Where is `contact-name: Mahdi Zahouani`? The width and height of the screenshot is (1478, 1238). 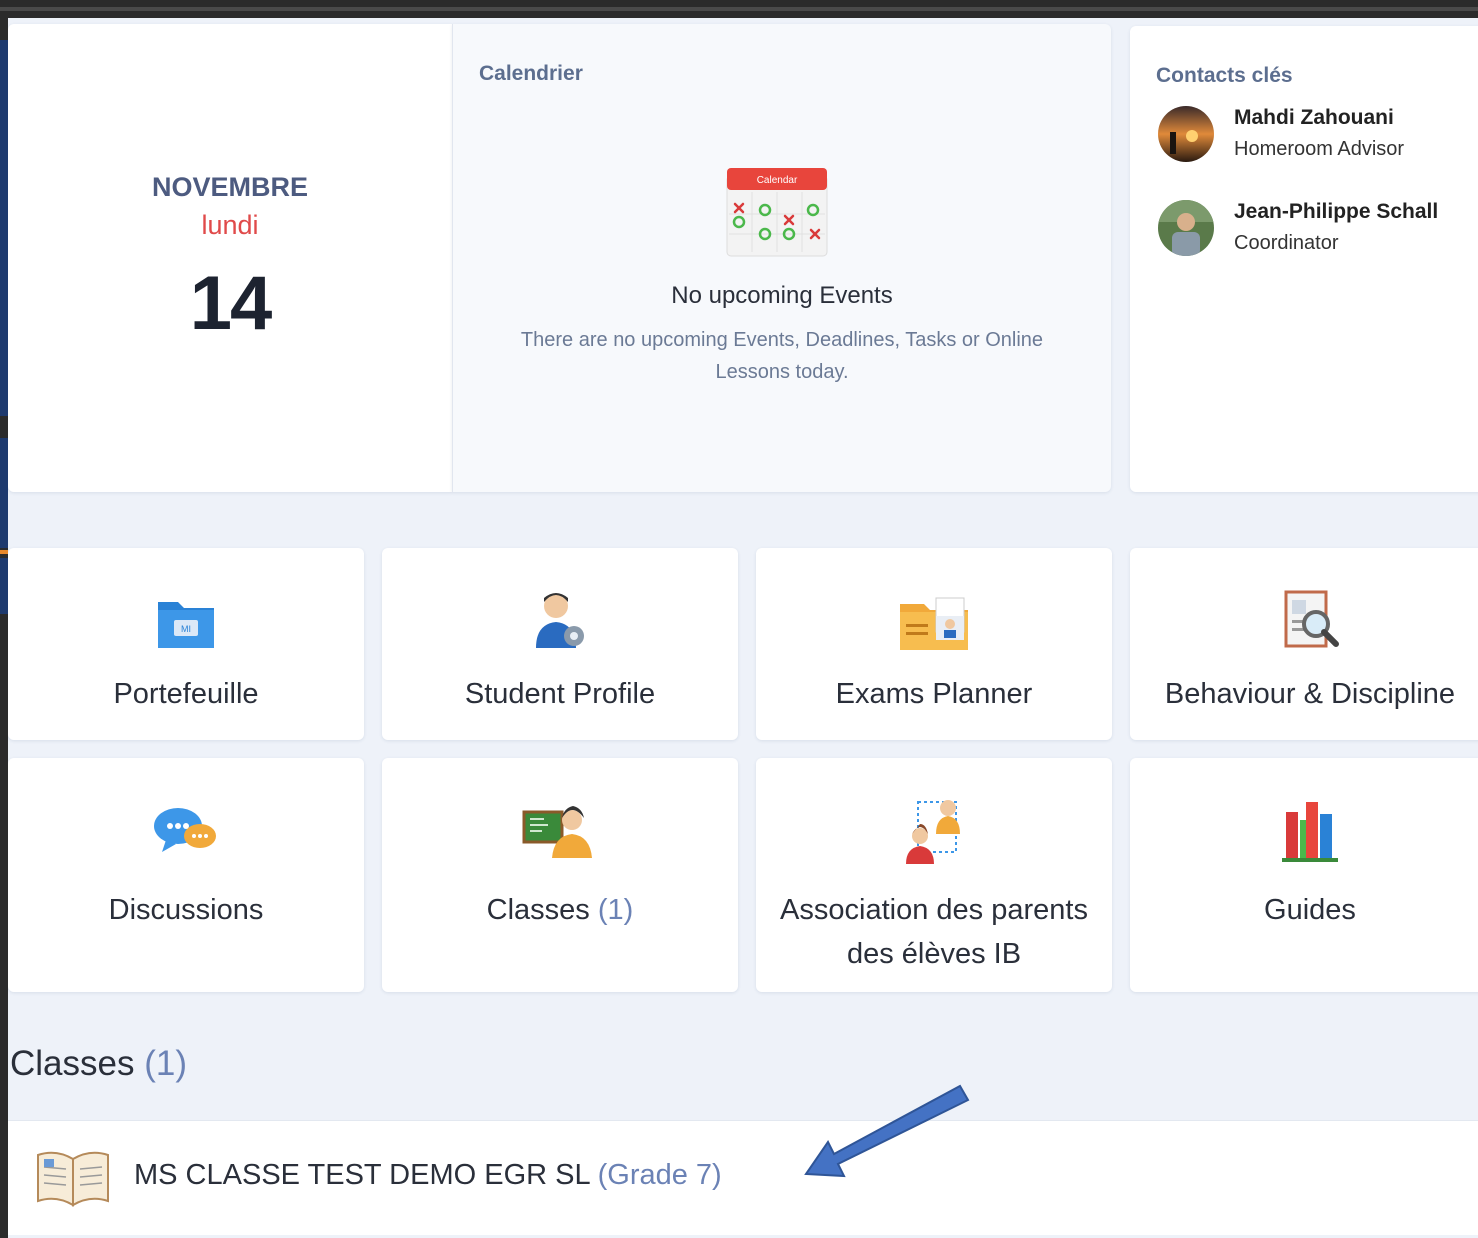
contact-name: Mahdi Zahouani is located at coordinates (1314, 118).